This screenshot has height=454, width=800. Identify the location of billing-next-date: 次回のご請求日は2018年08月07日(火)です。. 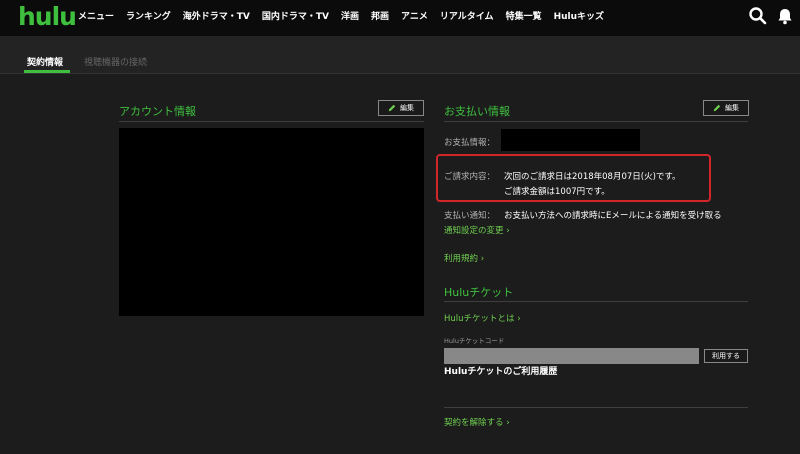
(592, 177).